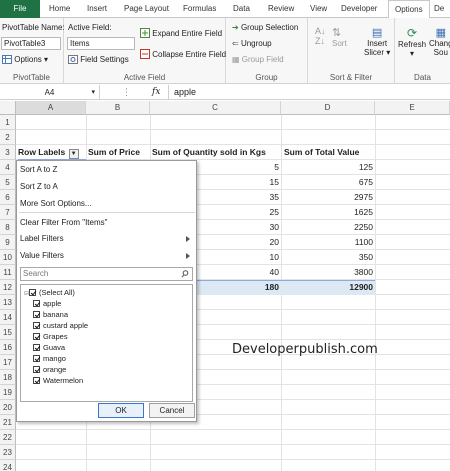  I want to click on sort-button: ⇅ Sort, so click(339, 37).